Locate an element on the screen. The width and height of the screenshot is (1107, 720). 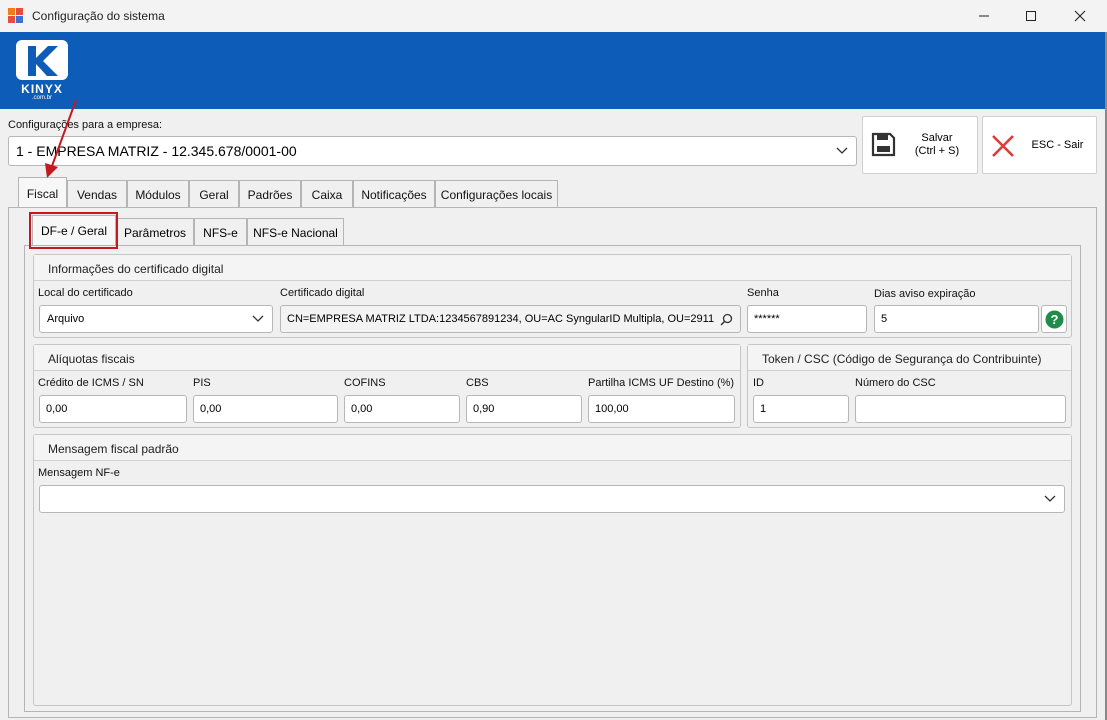
save-label: Salvar is located at coordinates (937, 138).